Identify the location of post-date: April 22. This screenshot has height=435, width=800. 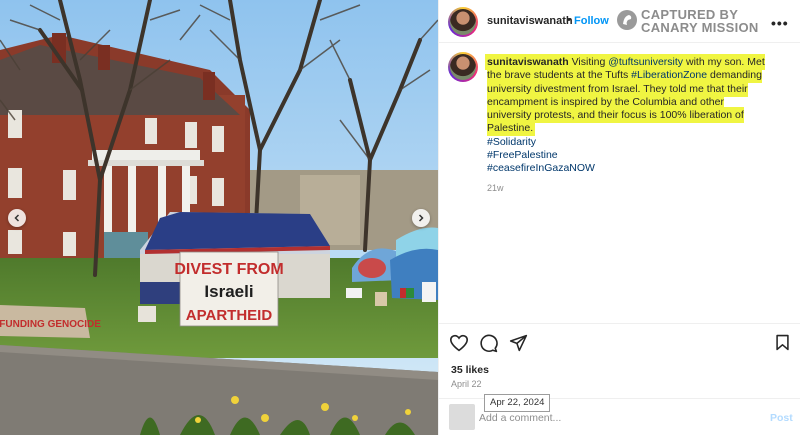
(466, 384).